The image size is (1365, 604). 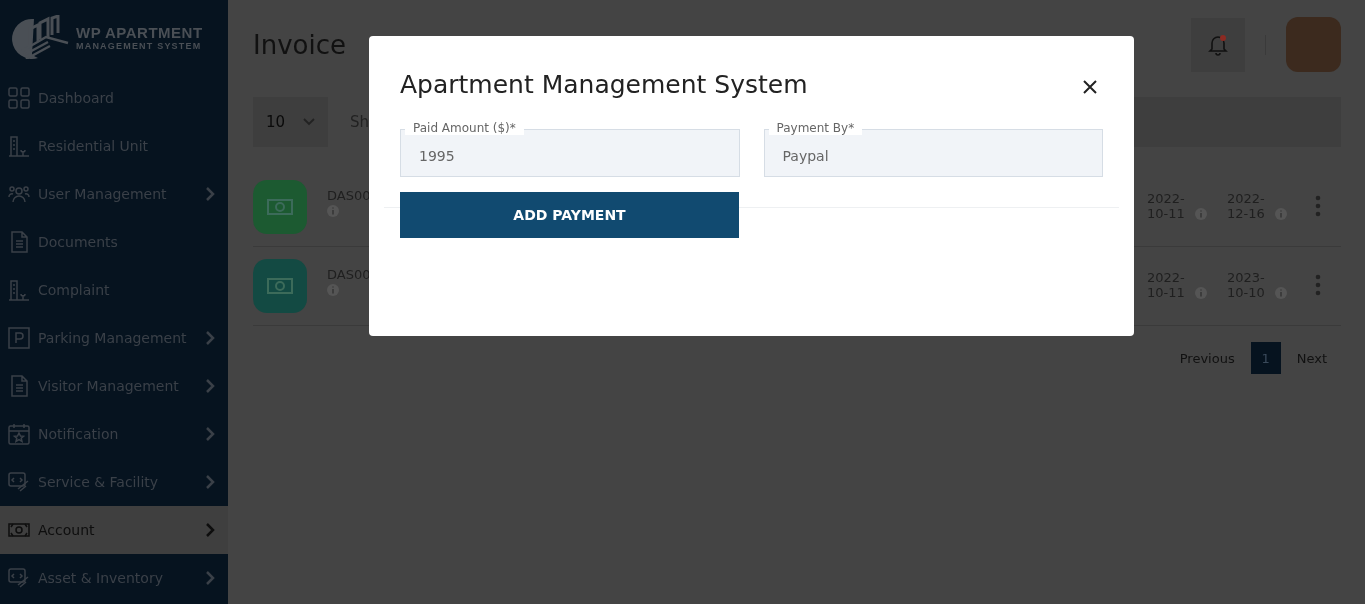 What do you see at coordinates (19, 434) in the screenshot?
I see `calendar-icon` at bounding box center [19, 434].